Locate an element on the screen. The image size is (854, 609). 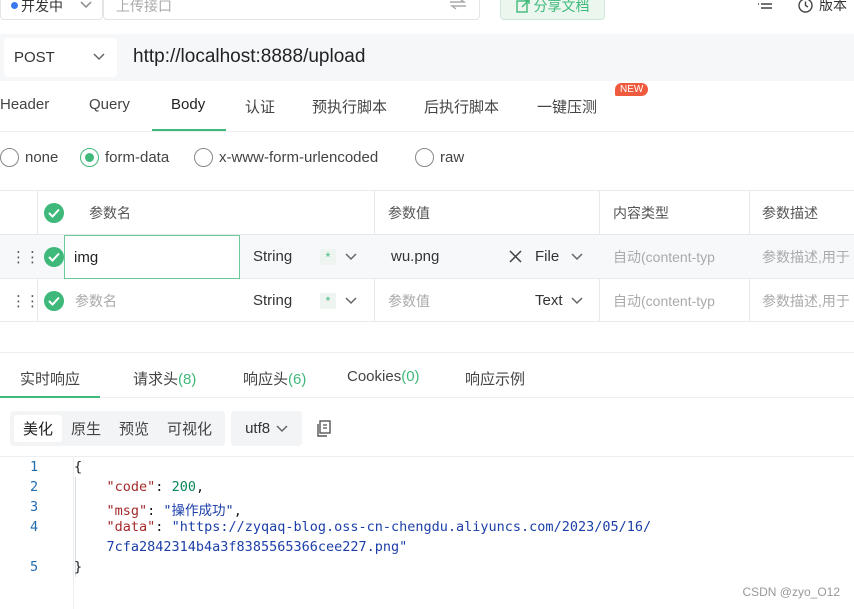
tab-load-test: 一键压测 is located at coordinates (567, 106).